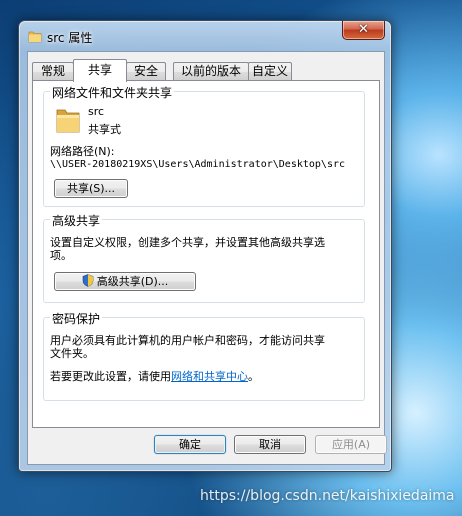  I want to click on tab-customize: 自定义, so click(270, 71).